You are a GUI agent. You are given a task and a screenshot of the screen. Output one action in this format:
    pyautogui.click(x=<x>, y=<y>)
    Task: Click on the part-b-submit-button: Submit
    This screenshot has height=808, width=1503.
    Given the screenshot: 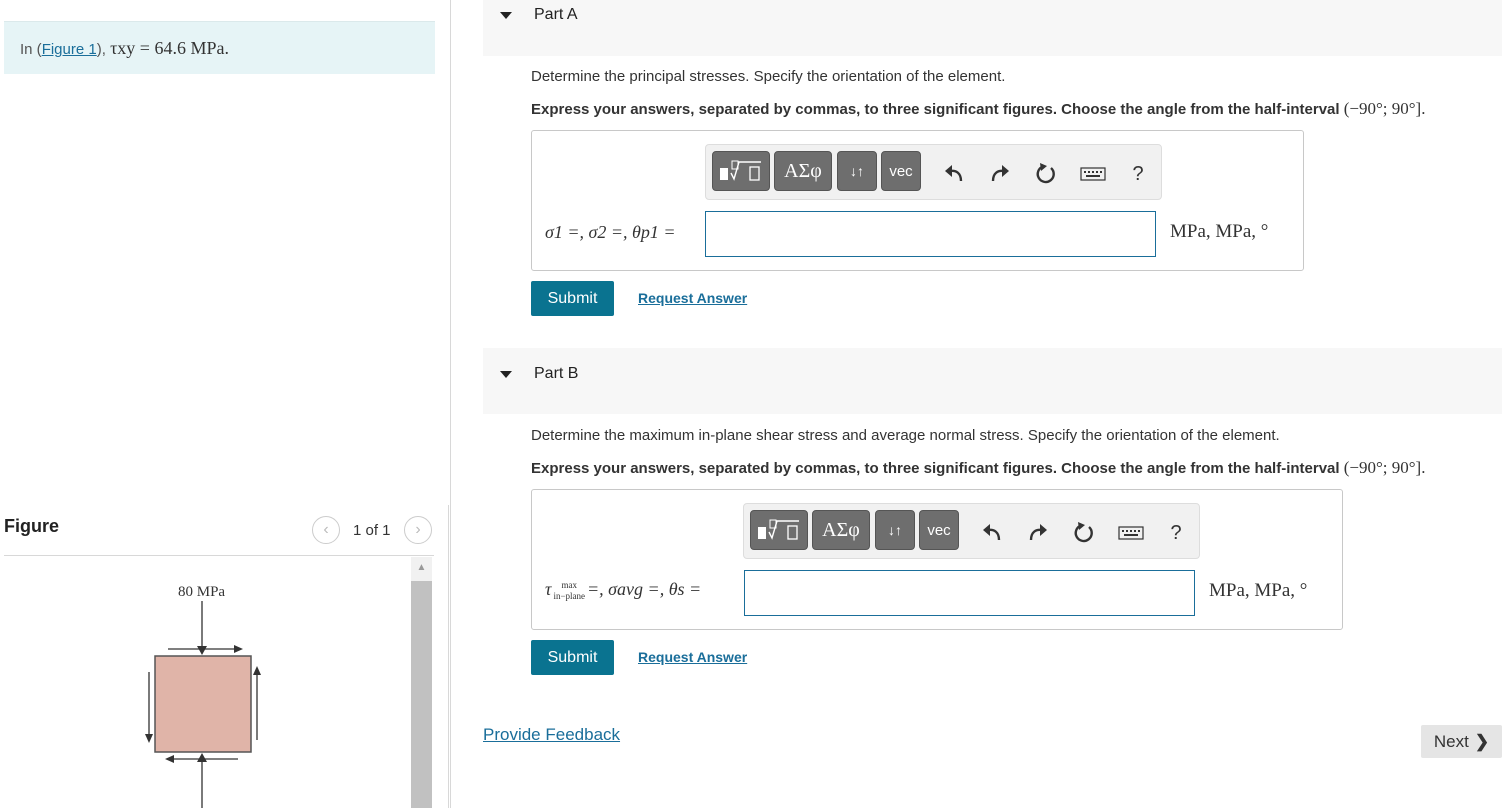 What is the action you would take?
    pyautogui.click(x=572, y=657)
    